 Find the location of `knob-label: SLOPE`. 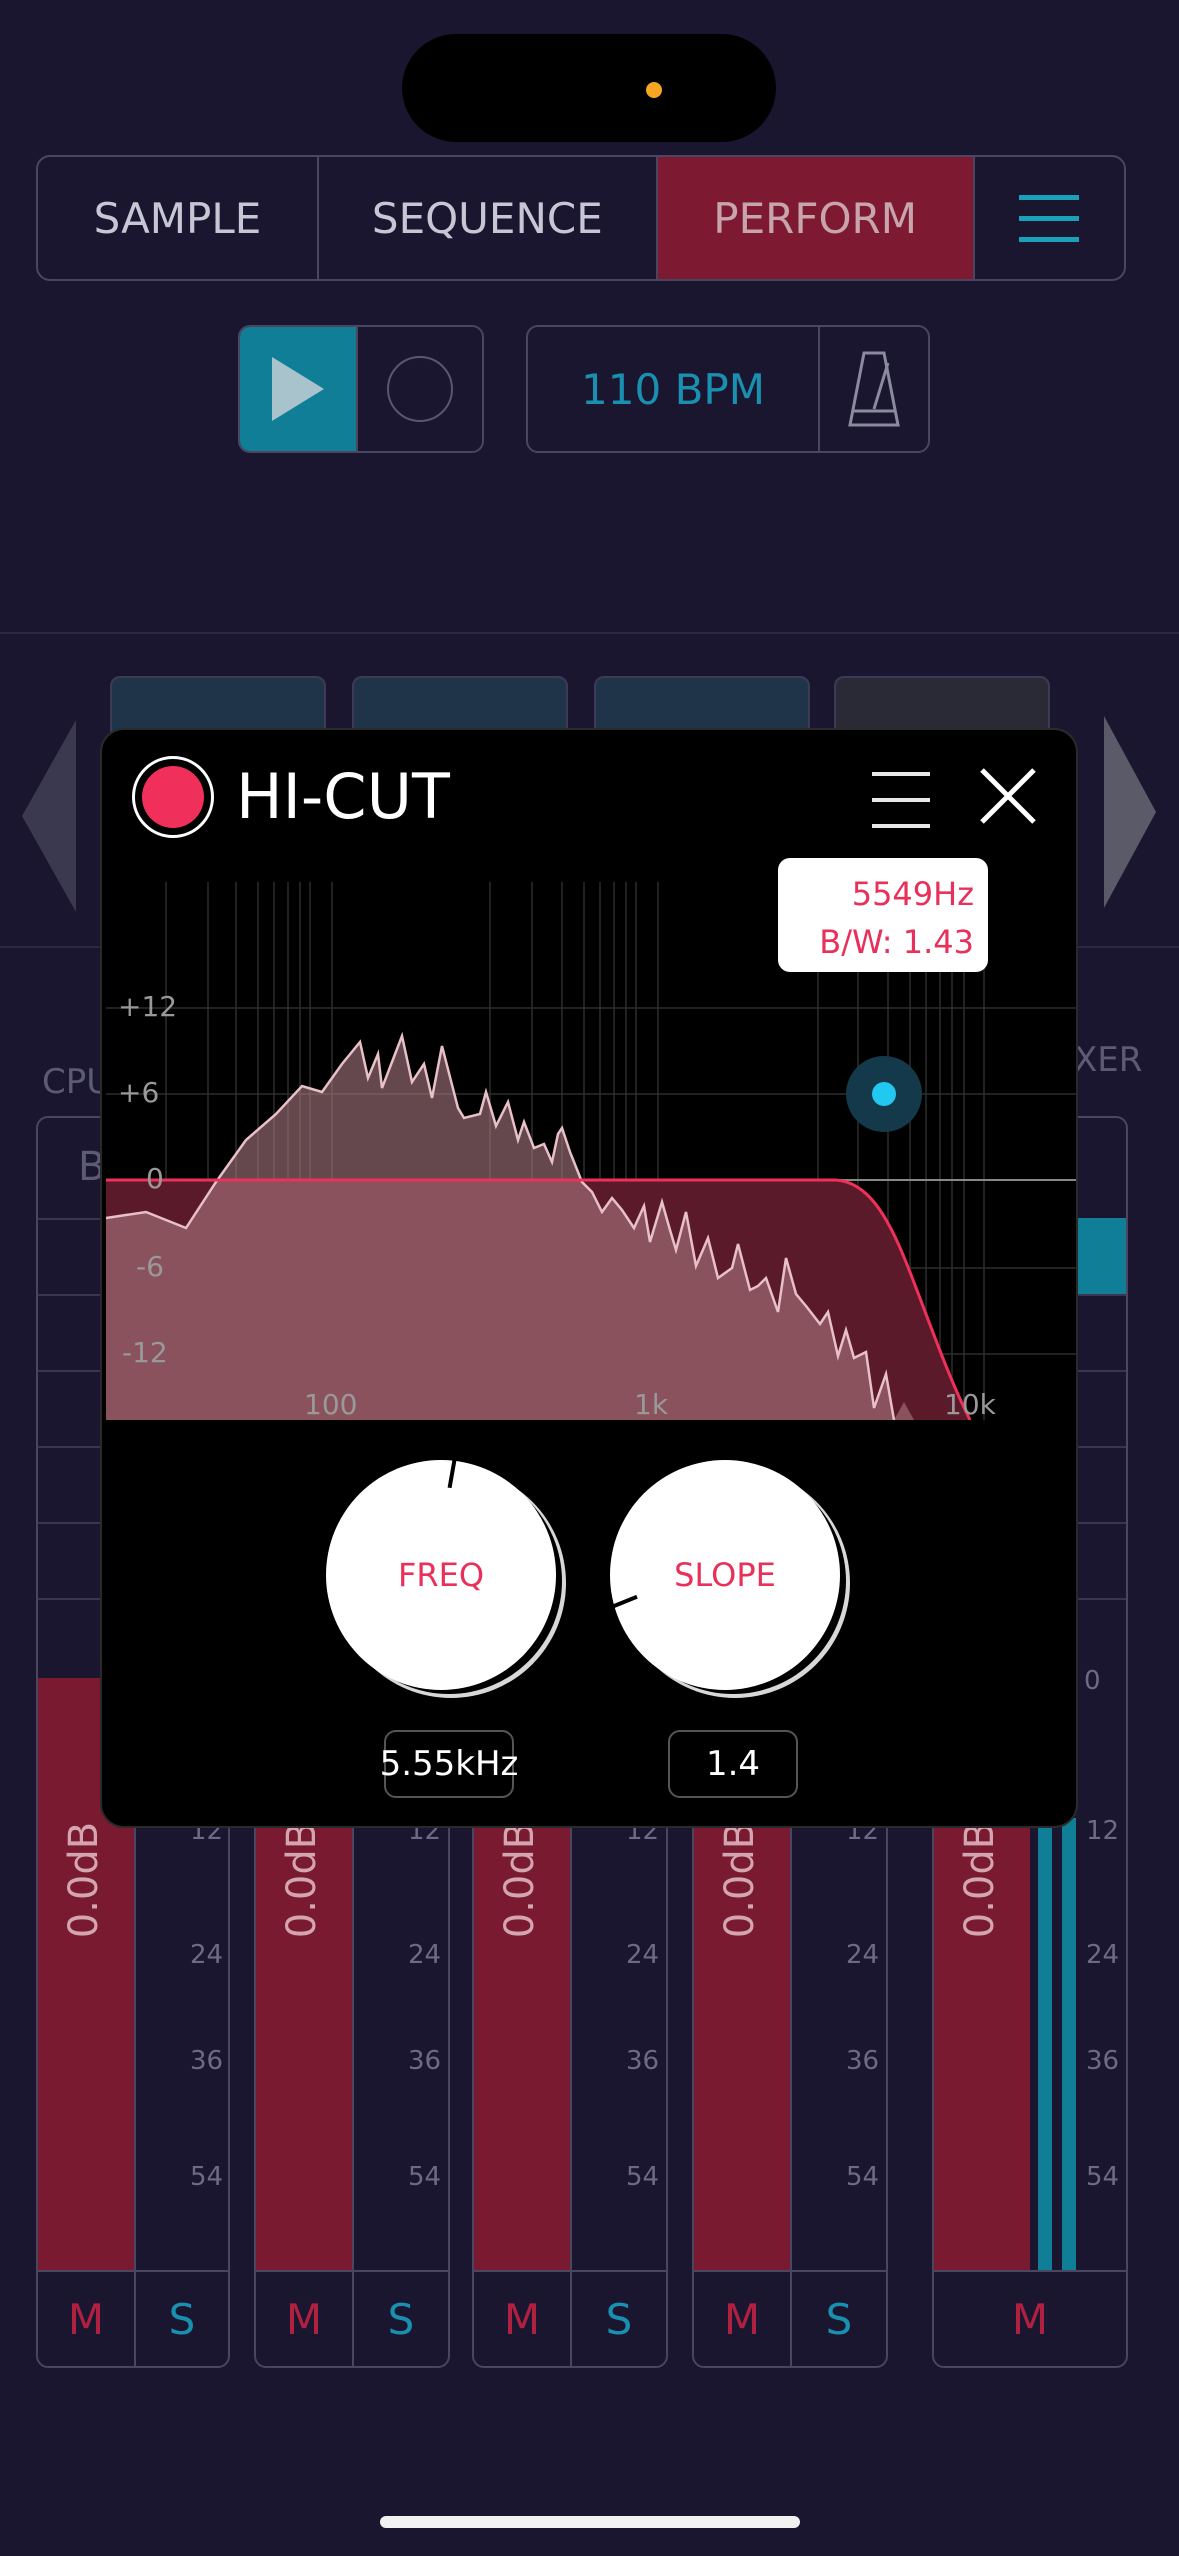

knob-label: SLOPE is located at coordinates (725, 1575).